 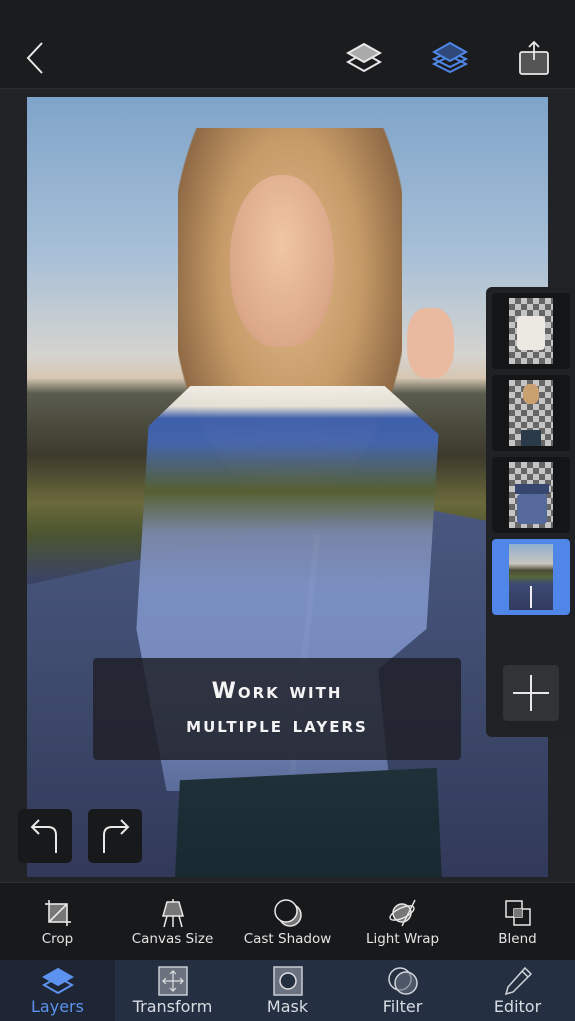 What do you see at coordinates (287, 938) in the screenshot?
I see `tool-label: Cast Shadow` at bounding box center [287, 938].